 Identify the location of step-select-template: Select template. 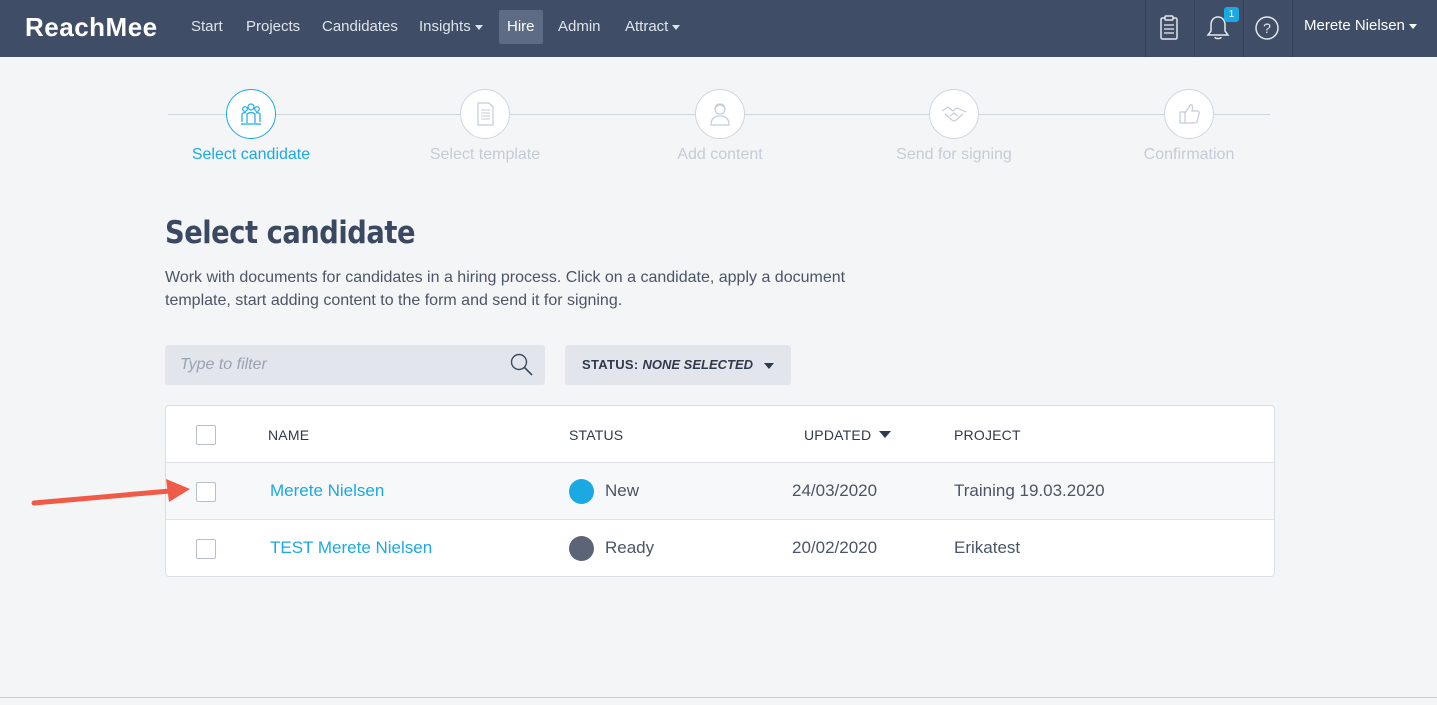
(485, 126).